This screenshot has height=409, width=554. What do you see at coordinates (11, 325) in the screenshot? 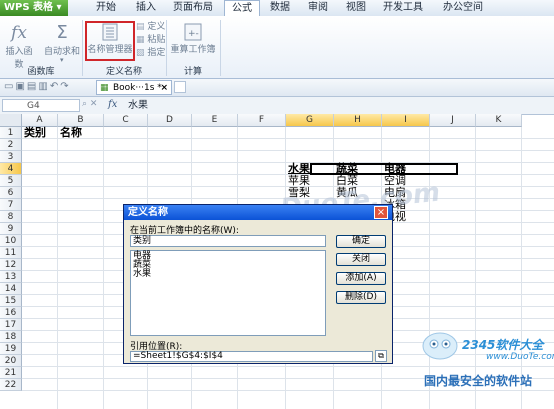
I see `row-header-17: 17` at bounding box center [11, 325].